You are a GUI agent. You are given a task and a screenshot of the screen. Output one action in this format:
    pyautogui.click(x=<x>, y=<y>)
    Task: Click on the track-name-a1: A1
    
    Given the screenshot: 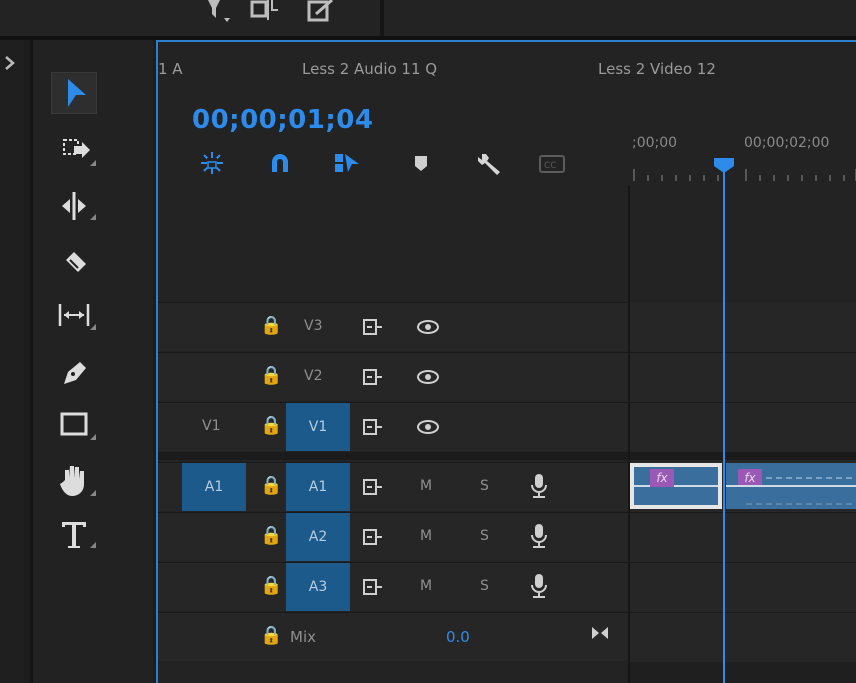 What is the action you would take?
    pyautogui.click(x=318, y=487)
    